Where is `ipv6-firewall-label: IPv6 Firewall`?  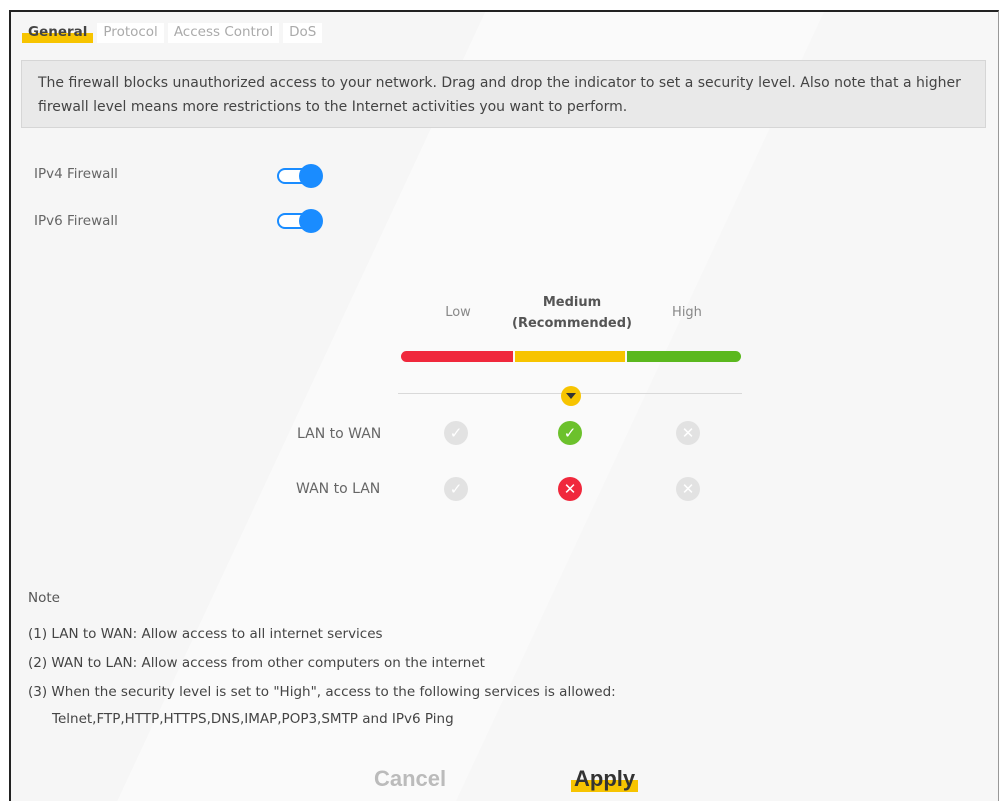
ipv6-firewall-label: IPv6 Firewall is located at coordinates (76, 221).